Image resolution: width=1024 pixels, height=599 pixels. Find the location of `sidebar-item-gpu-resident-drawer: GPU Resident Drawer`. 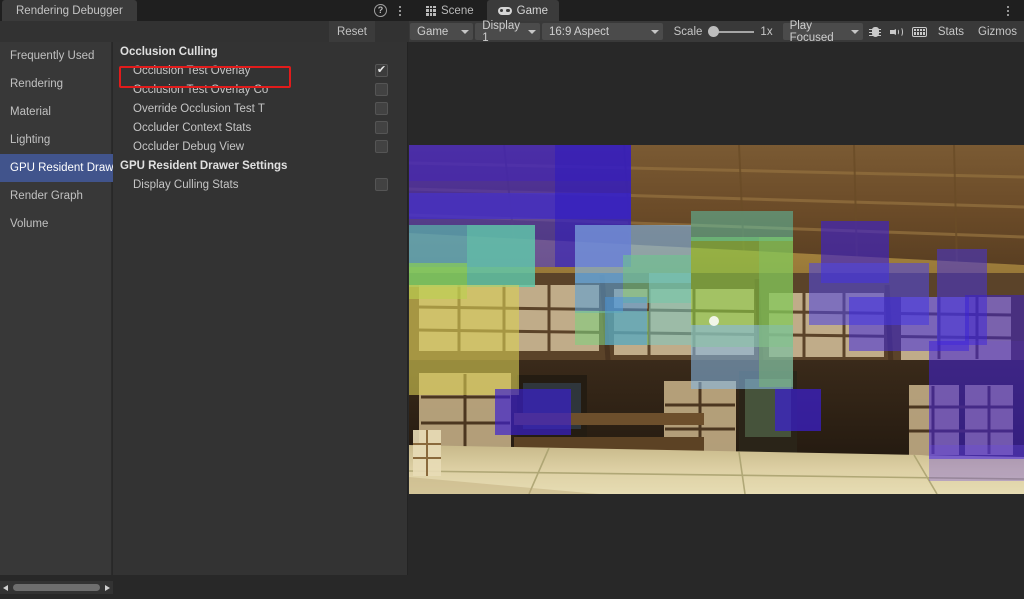

sidebar-item-gpu-resident-drawer: GPU Resident Drawer is located at coordinates (59, 168).